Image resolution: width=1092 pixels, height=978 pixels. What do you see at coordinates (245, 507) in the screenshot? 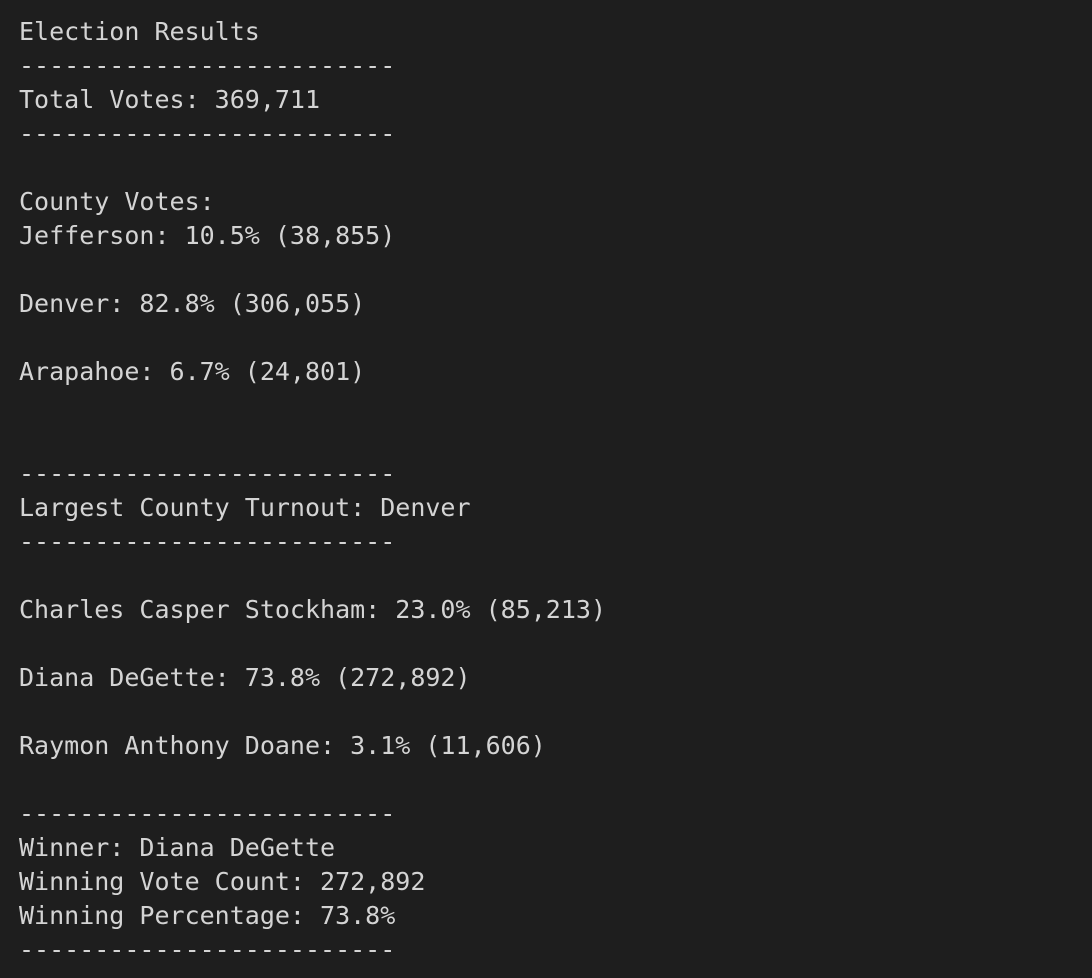
I see `largest-county-turnout: Largest County Turnout: Denver` at bounding box center [245, 507].